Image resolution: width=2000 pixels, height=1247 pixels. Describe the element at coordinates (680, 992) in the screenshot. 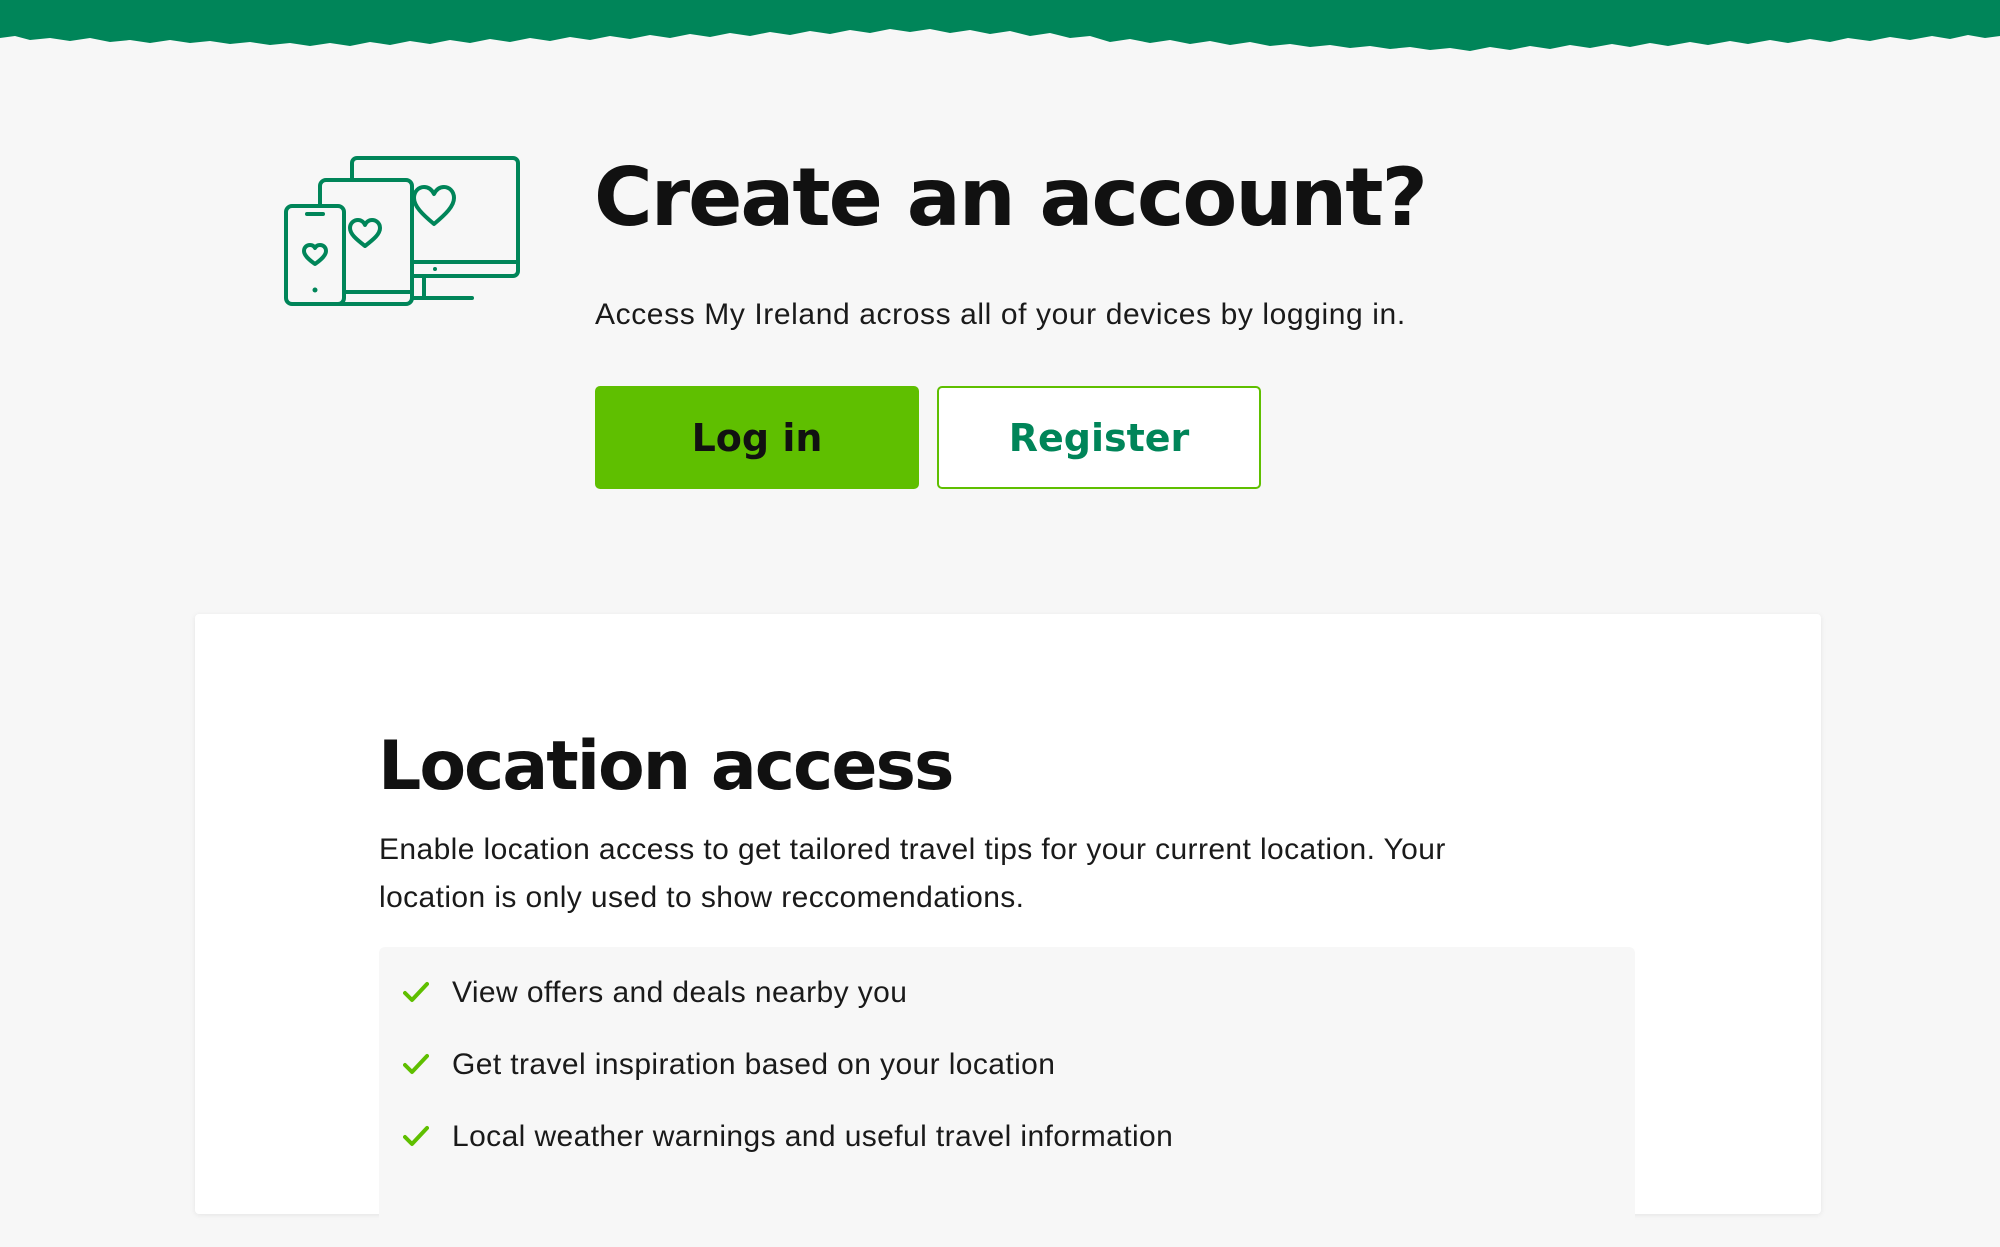

I see `benefit-text: View offers and deals nearby you` at that location.